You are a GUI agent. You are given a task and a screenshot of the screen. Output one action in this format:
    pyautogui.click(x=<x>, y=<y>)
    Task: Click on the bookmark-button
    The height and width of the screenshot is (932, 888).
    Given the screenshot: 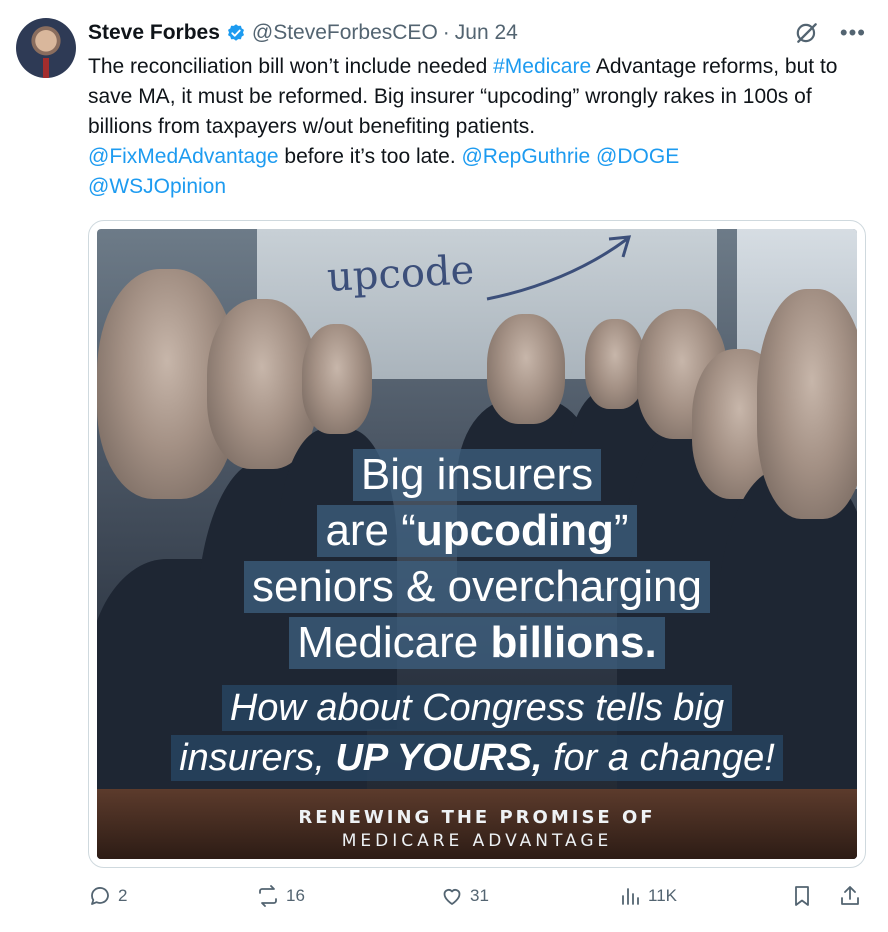 What is the action you would take?
    pyautogui.click(x=802, y=896)
    